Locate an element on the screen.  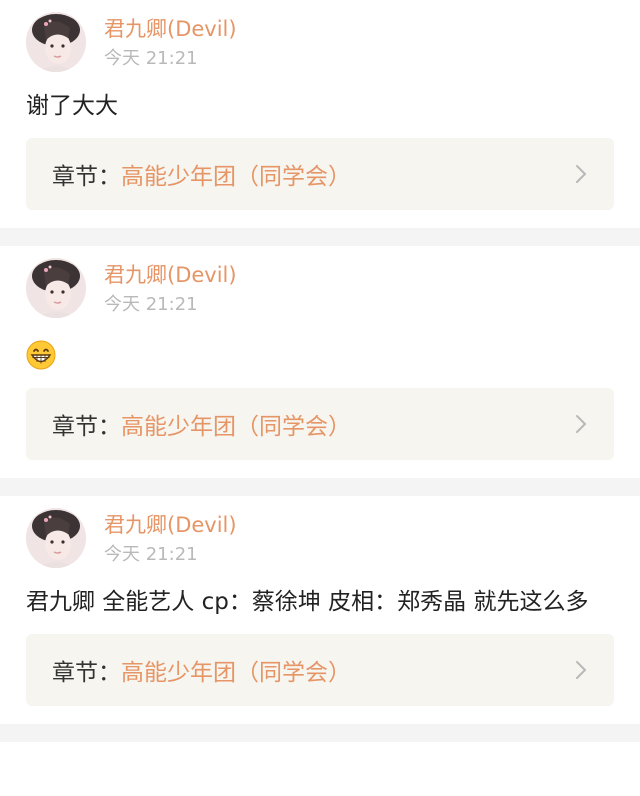
comment-text: 君九卿 全能艺人 cp：蔡徐坤 皮相：郑秀晶 就先这么多 is located at coordinates (307, 602).